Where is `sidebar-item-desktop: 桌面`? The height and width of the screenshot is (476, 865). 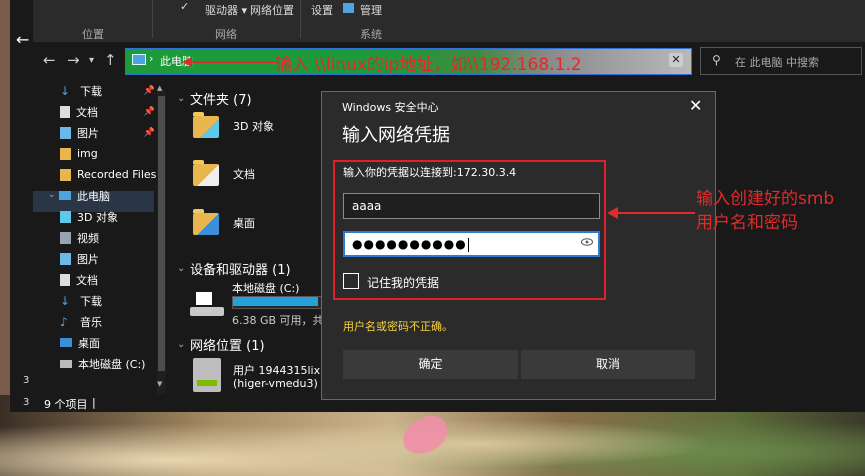 sidebar-item-desktop: 桌面 is located at coordinates (94, 342).